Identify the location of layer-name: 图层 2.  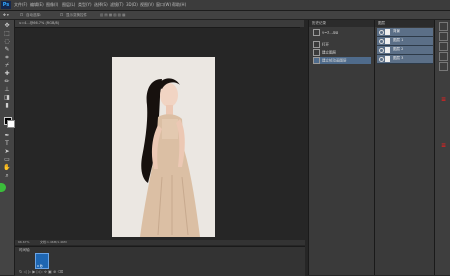
(398, 49).